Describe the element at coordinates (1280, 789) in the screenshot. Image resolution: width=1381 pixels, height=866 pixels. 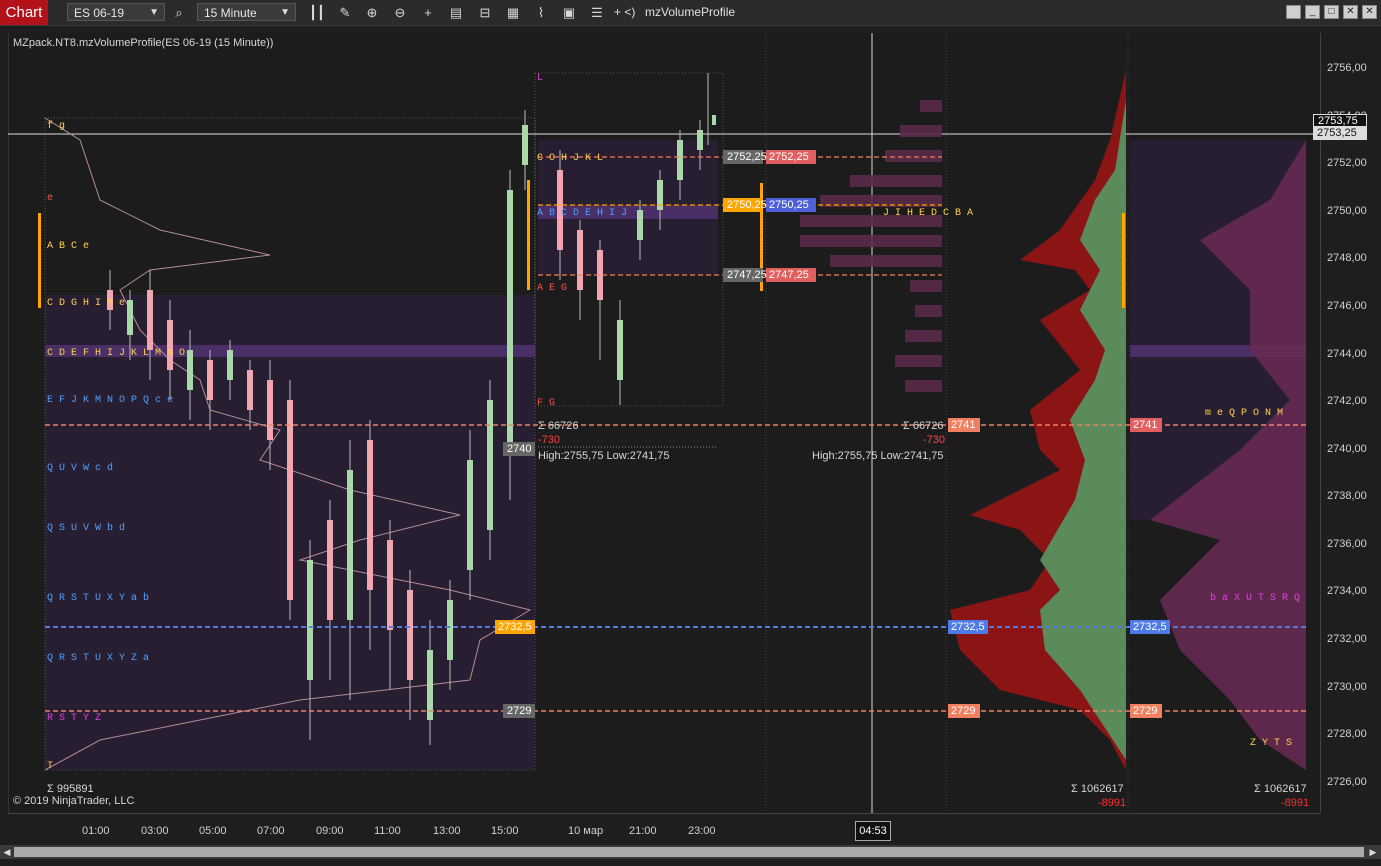
I see `volume-sum-right: Σ 1062617` at that location.